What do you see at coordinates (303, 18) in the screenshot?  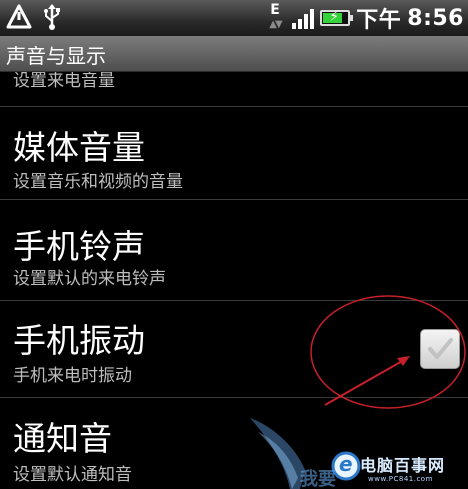 I see `signal-icon` at bounding box center [303, 18].